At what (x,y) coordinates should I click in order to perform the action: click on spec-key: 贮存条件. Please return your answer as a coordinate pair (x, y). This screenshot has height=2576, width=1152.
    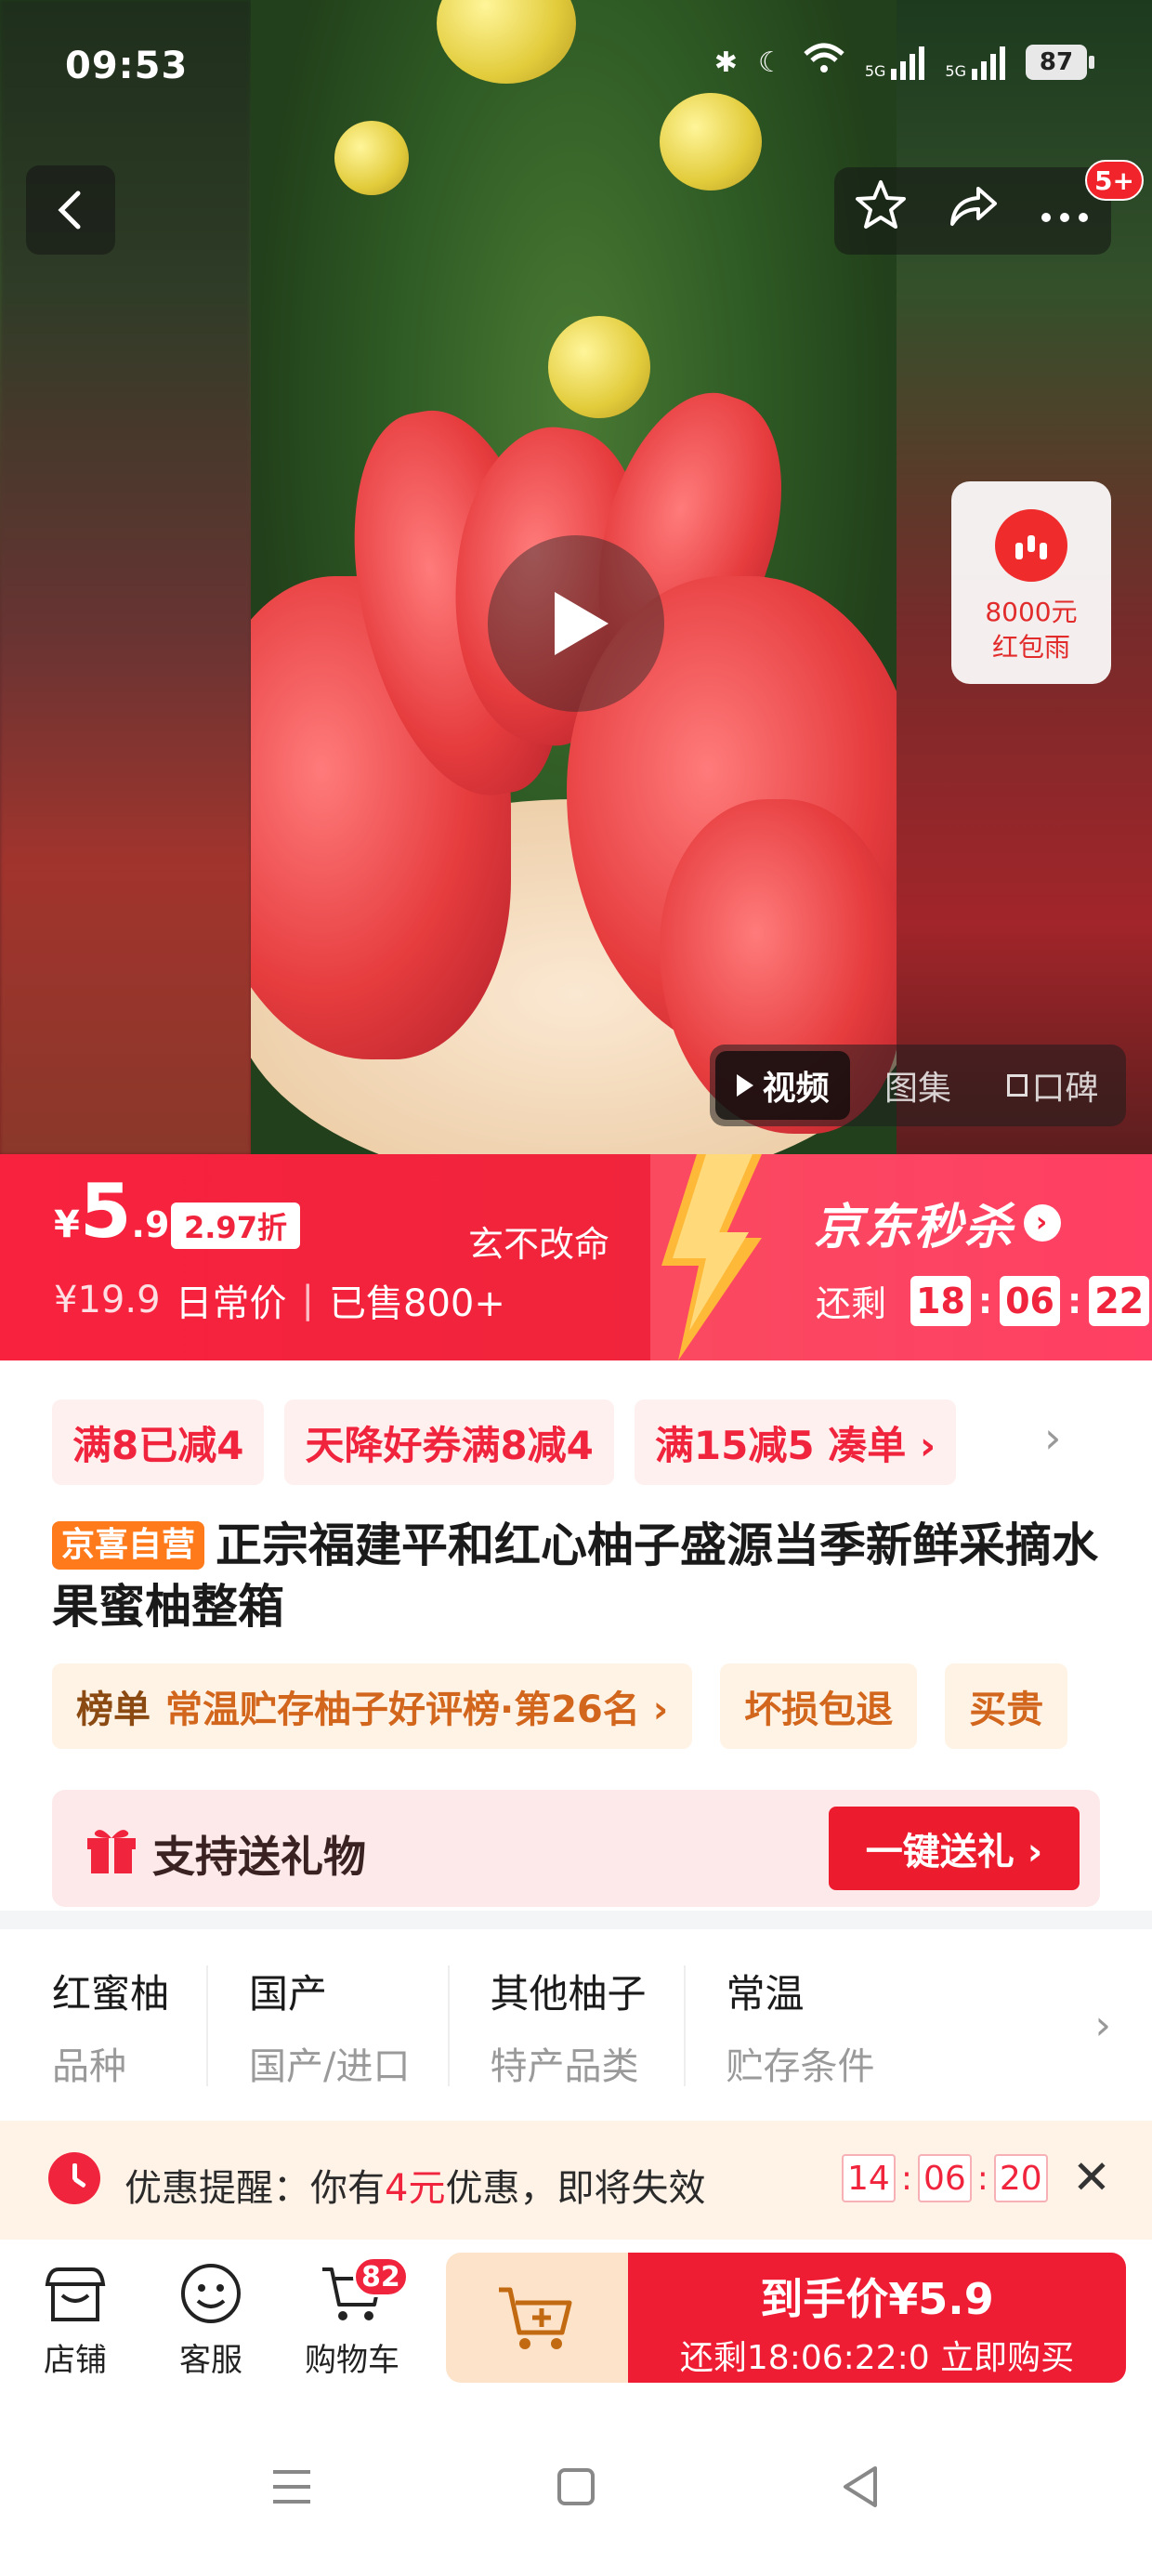
    Looking at the image, I should click on (800, 2066).